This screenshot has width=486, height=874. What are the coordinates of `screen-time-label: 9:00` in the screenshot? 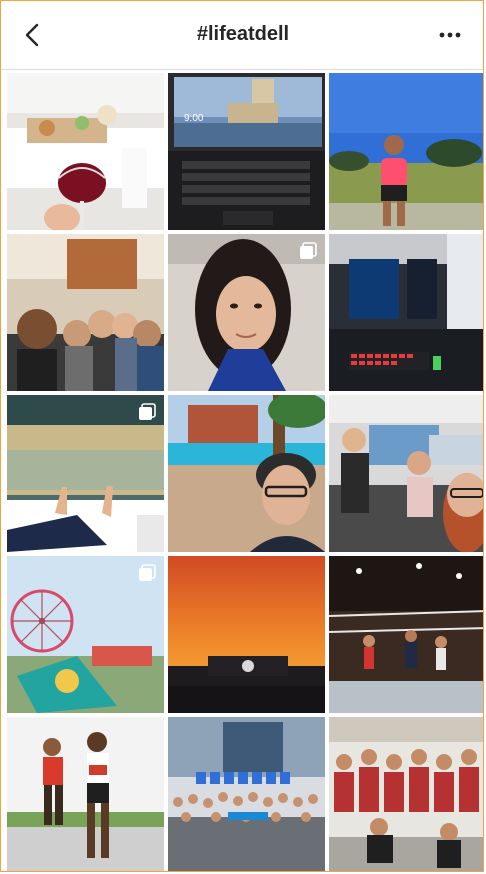 It's located at (194, 118).